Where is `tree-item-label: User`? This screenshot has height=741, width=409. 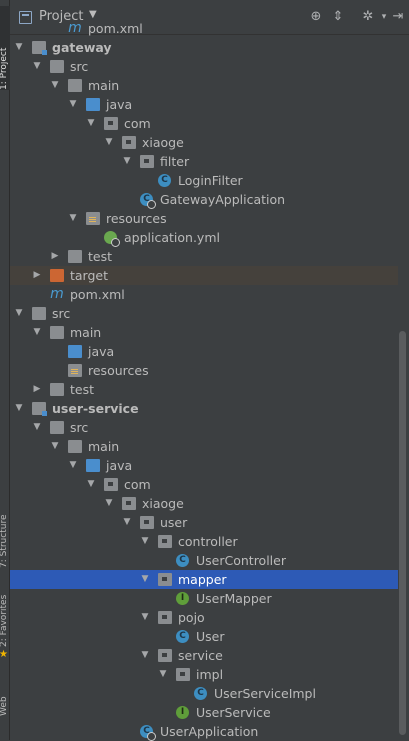
tree-item-label: User is located at coordinates (210, 636).